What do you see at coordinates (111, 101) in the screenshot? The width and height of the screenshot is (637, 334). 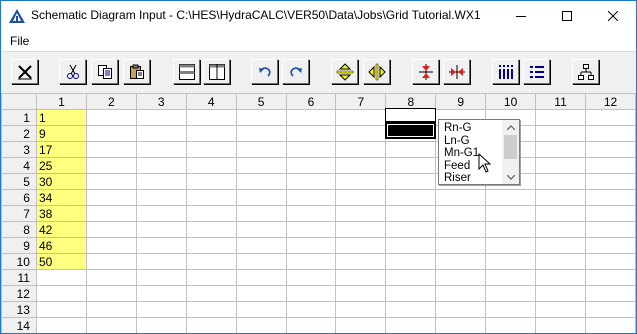 I see `column-header-2: 2` at bounding box center [111, 101].